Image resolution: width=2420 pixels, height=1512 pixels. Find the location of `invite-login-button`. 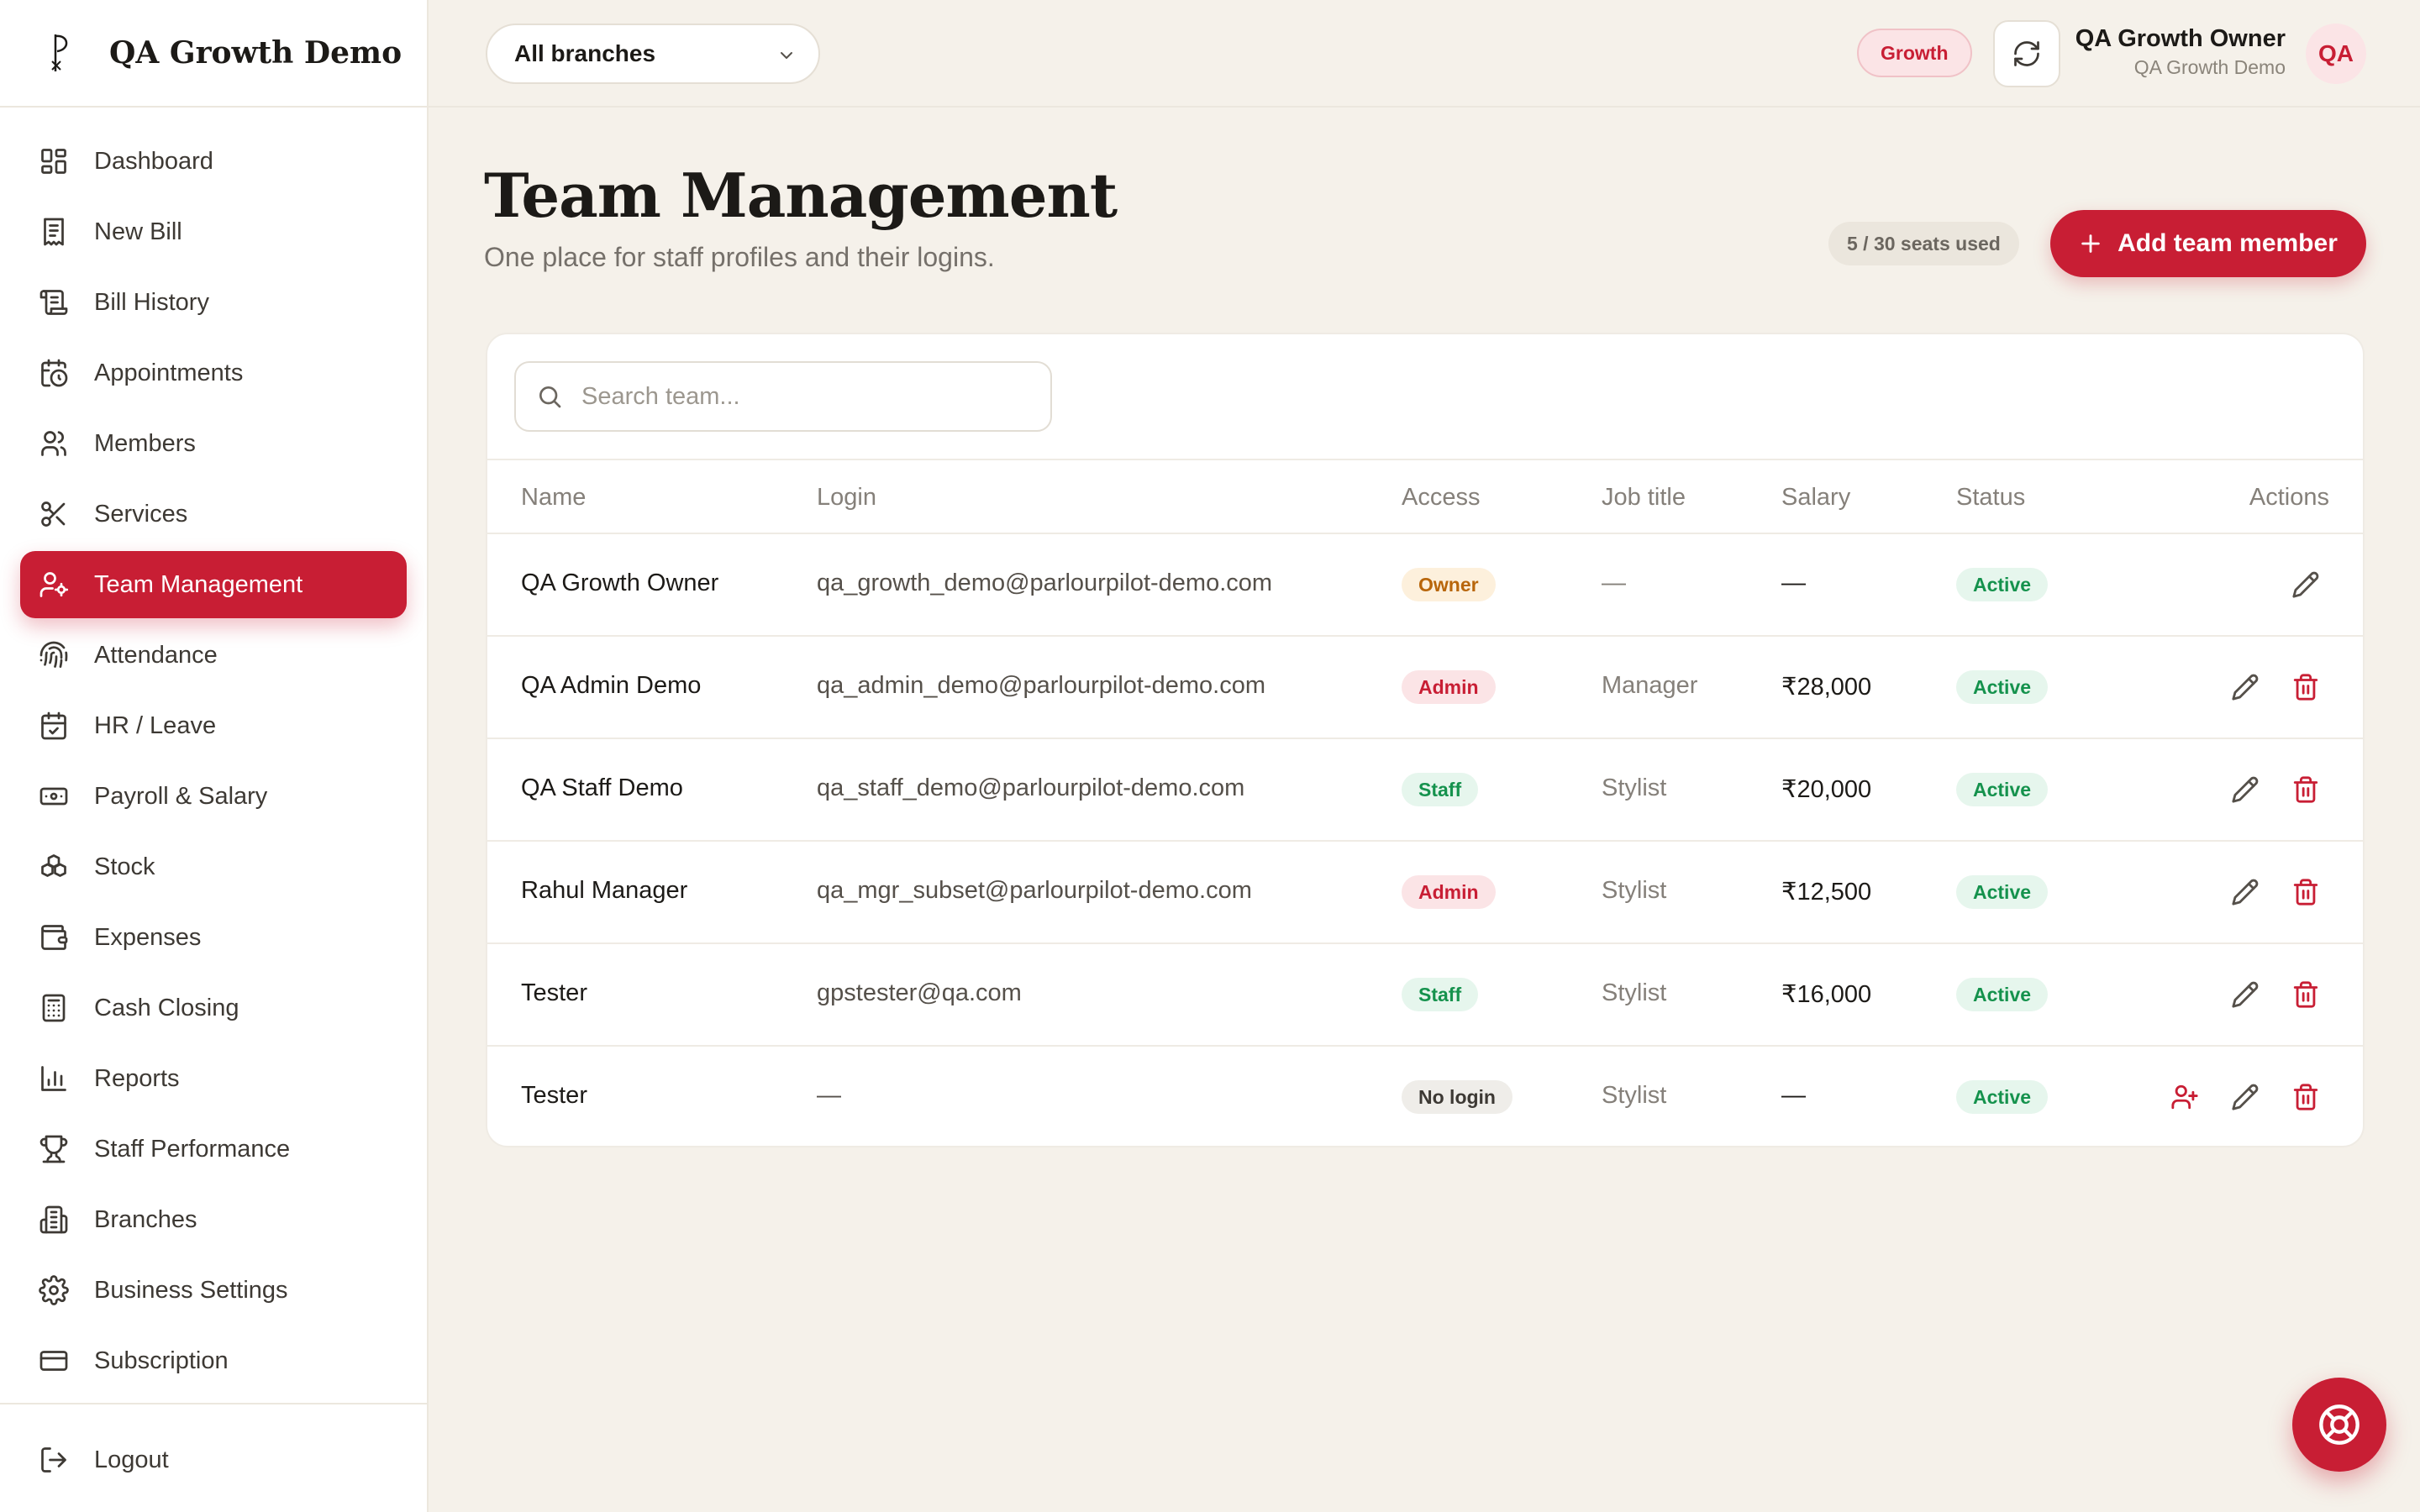

invite-login-button is located at coordinates (2185, 1097).